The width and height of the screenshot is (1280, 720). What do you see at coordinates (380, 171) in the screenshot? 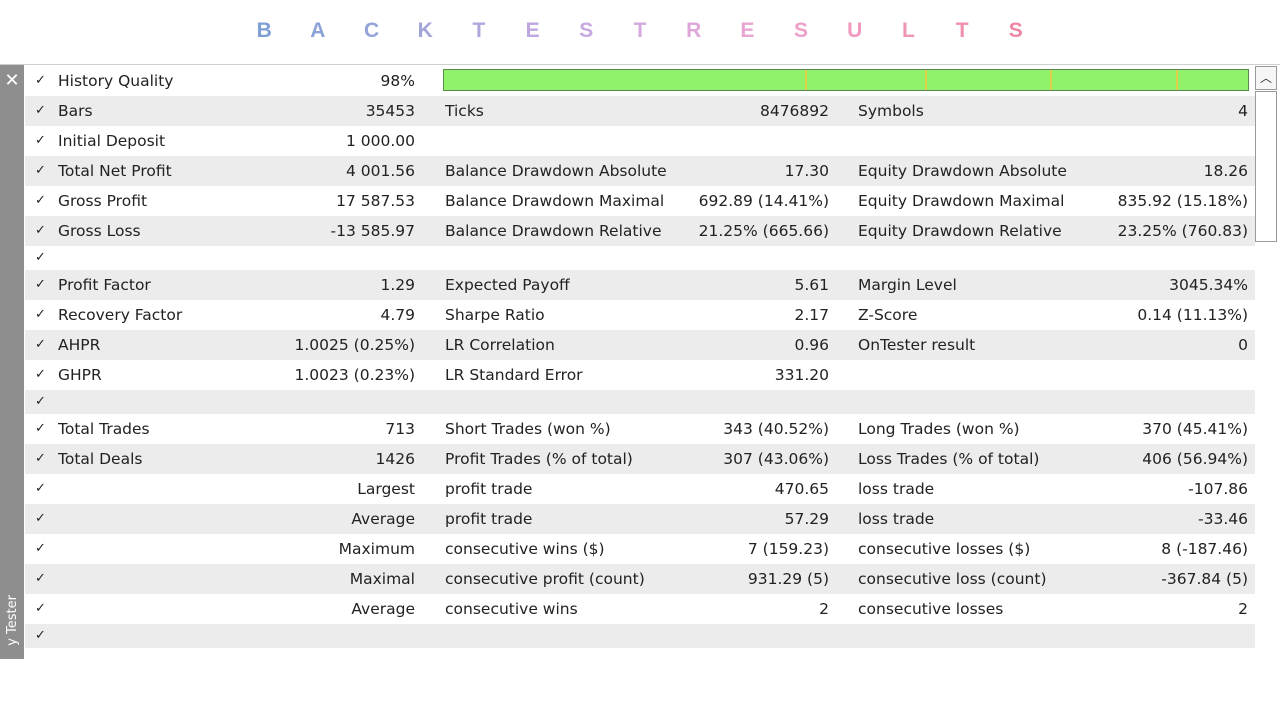
I see `cell-value-1: 4 001.56` at bounding box center [380, 171].